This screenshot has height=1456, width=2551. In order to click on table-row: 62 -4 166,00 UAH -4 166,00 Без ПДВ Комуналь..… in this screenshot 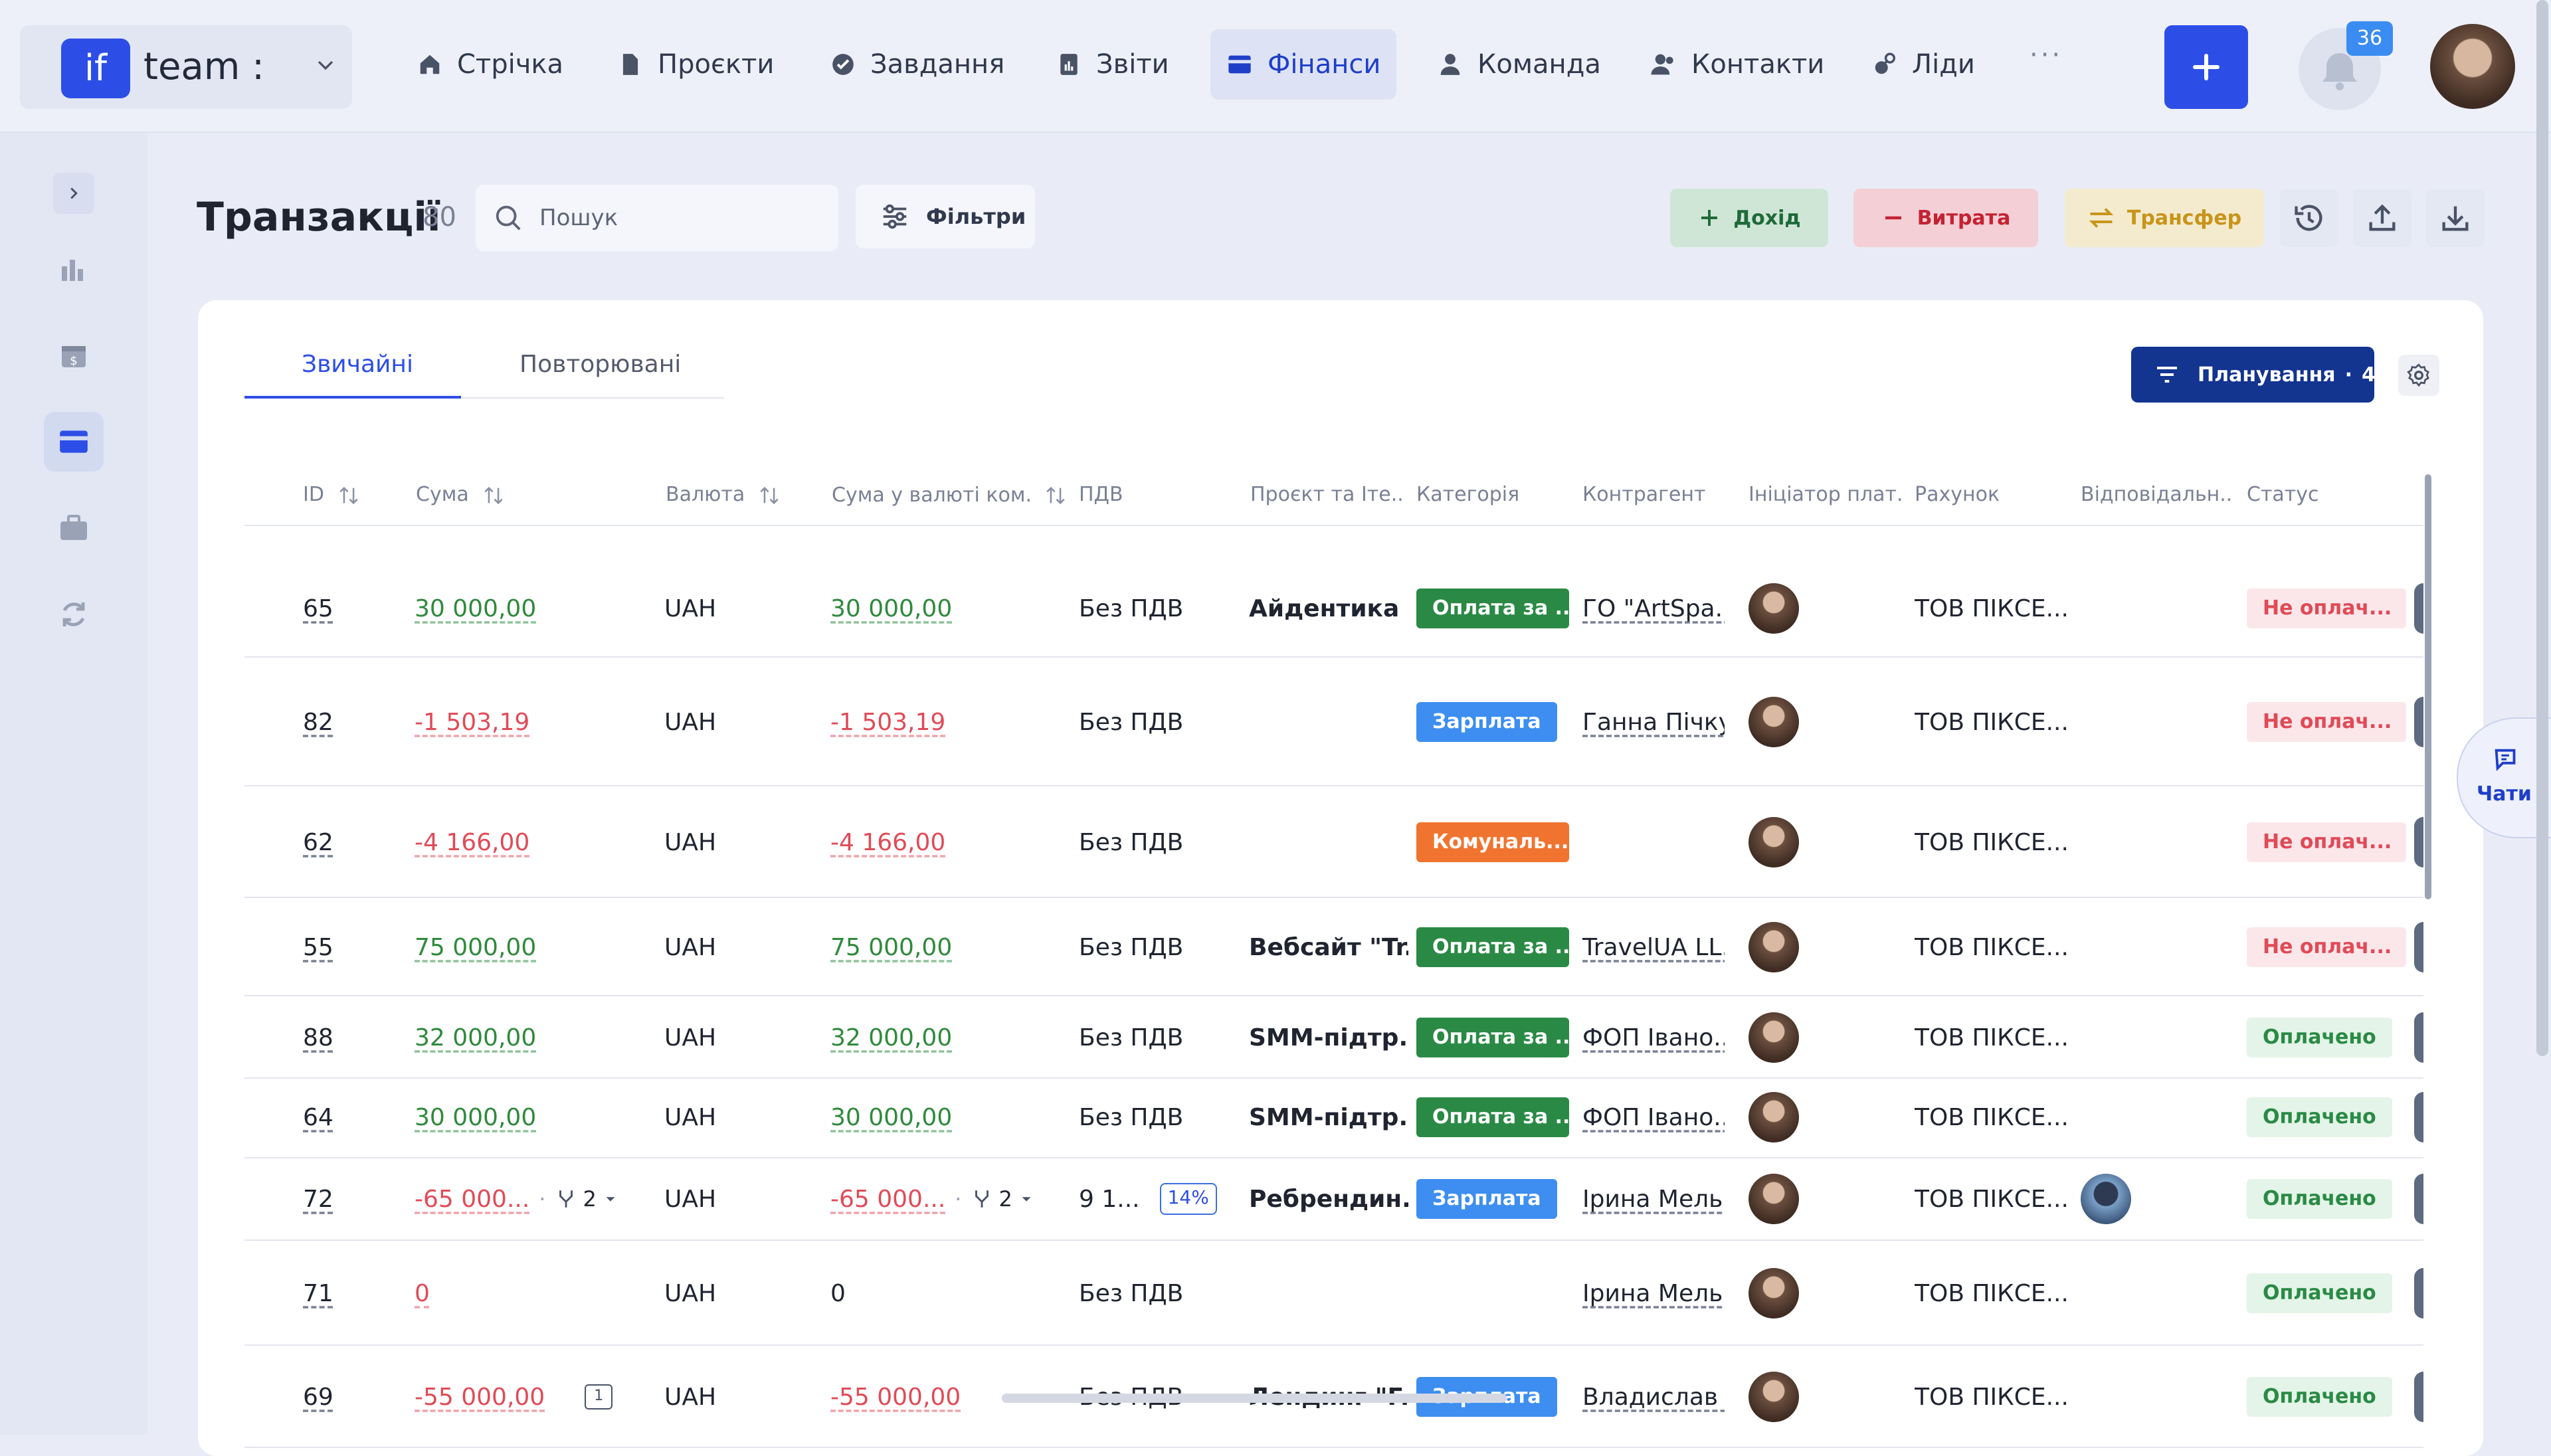, I will do `click(1333, 843)`.